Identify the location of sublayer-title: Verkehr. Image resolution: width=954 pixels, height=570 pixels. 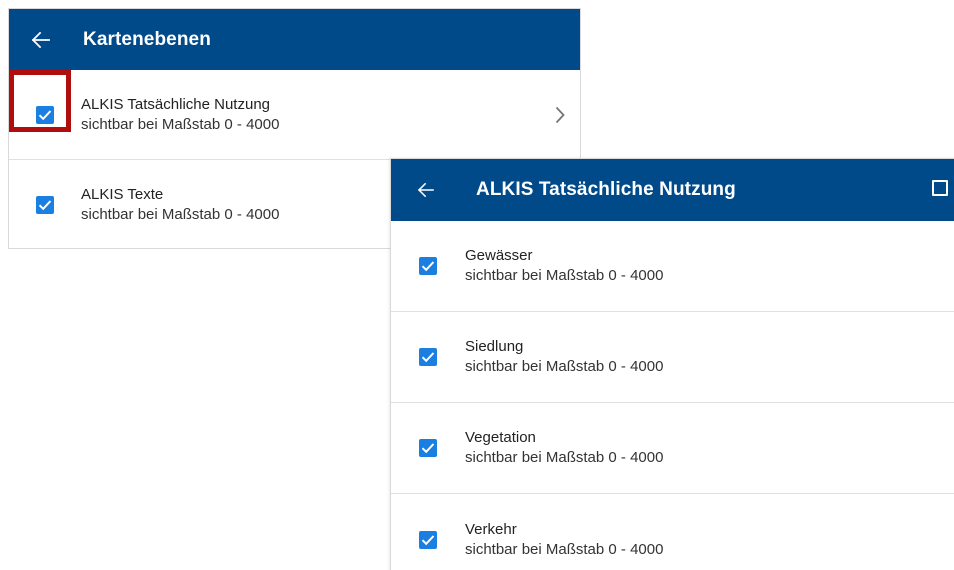
(491, 529).